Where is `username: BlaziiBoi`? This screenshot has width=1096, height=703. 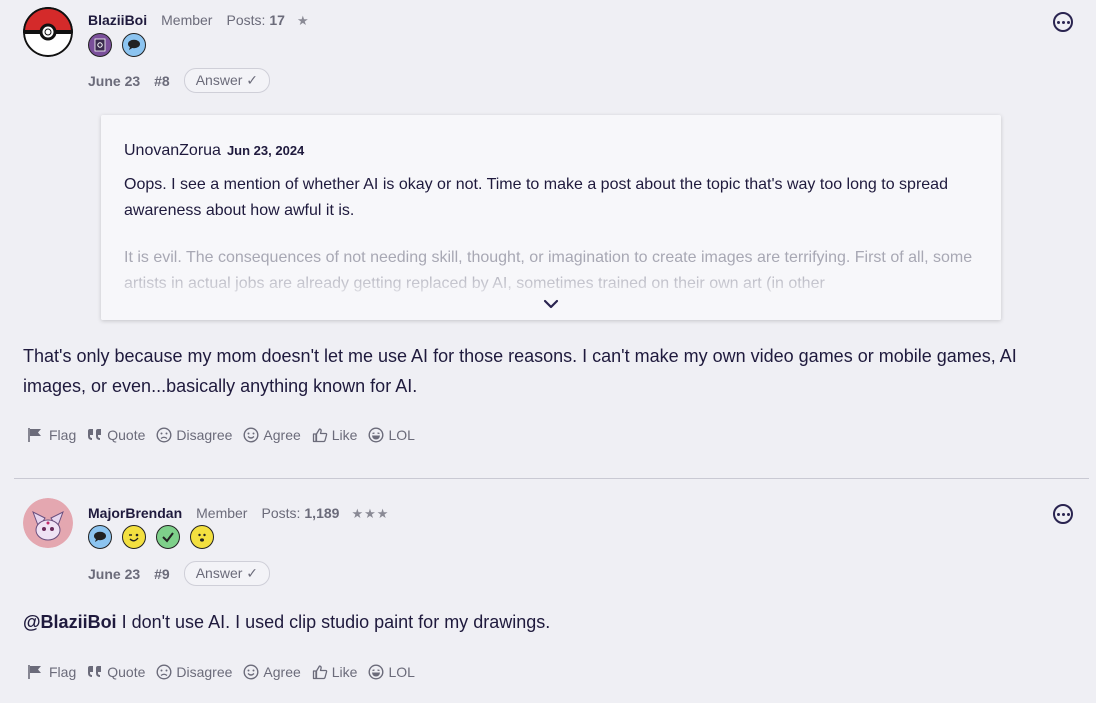 username: BlaziiBoi is located at coordinates (117, 20).